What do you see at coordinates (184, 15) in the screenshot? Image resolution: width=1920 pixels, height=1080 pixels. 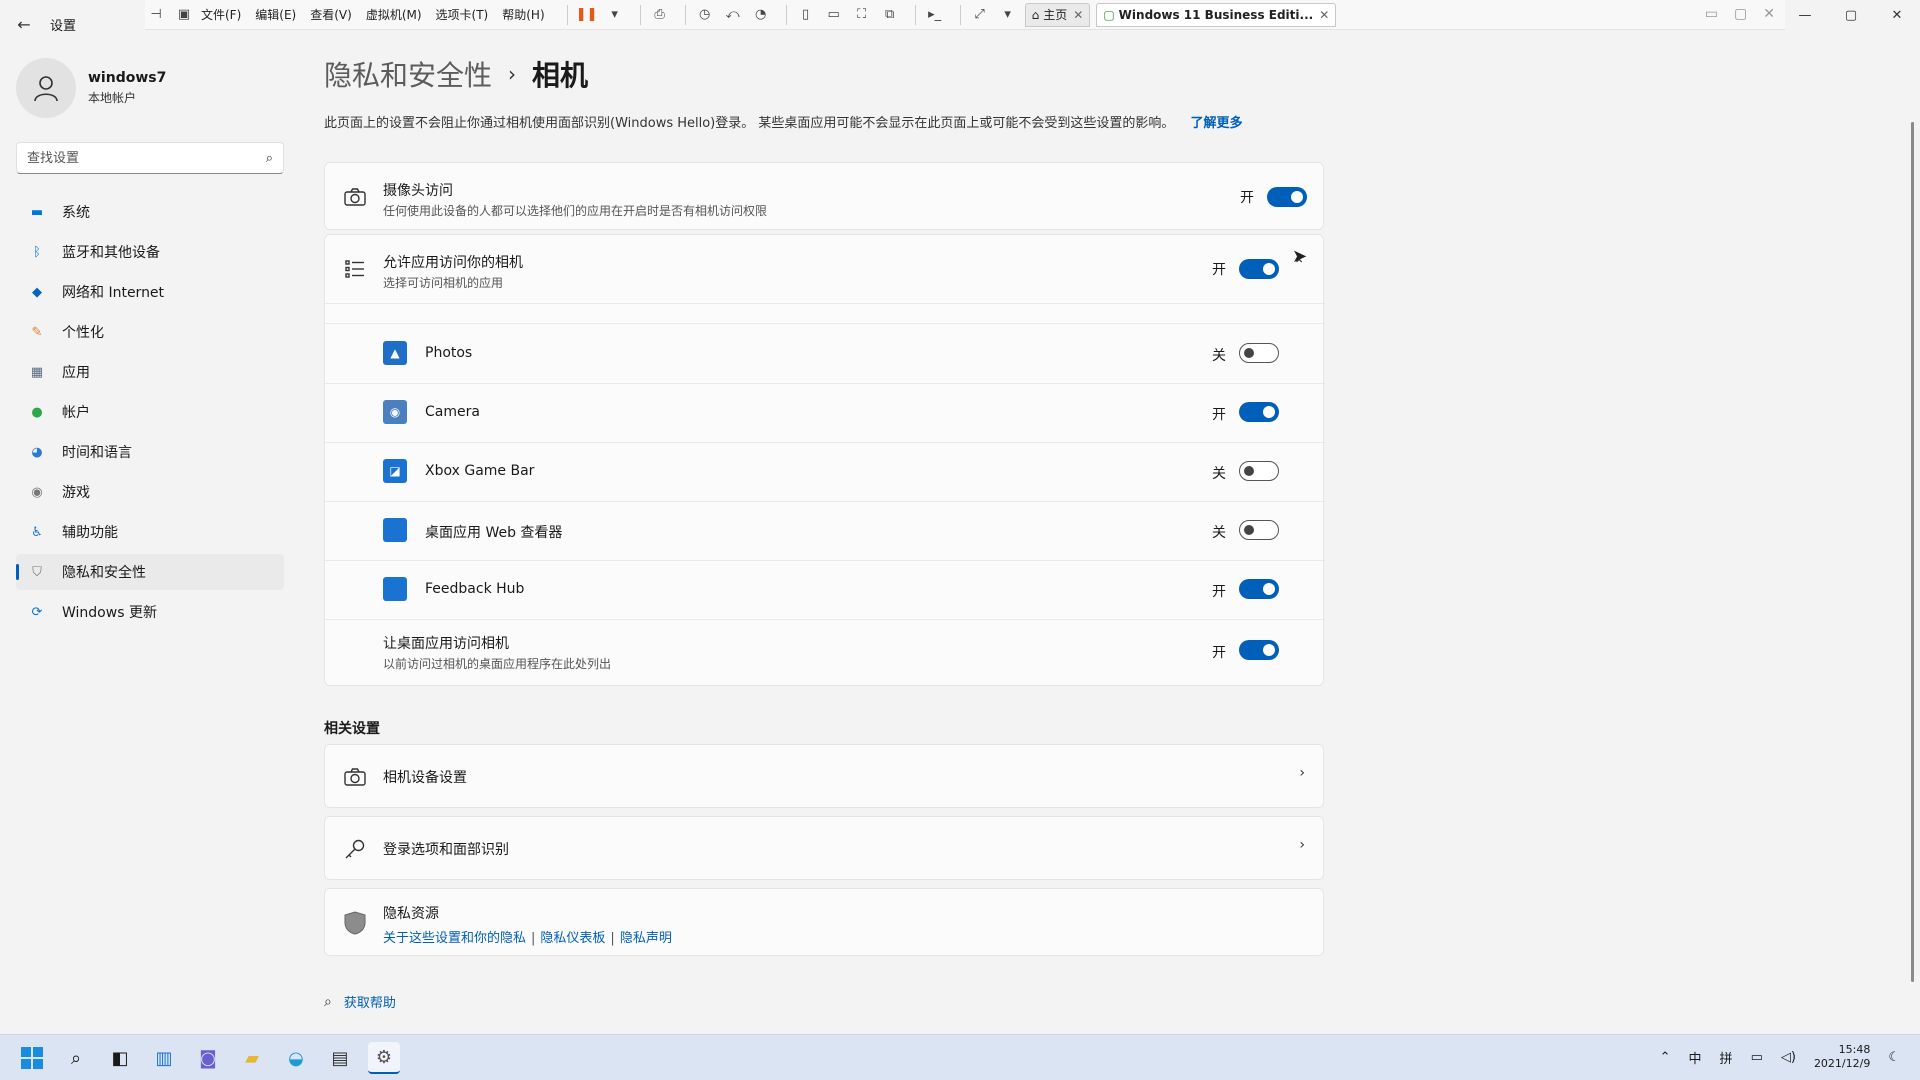 I see `vm-library-icon: ▣` at bounding box center [184, 15].